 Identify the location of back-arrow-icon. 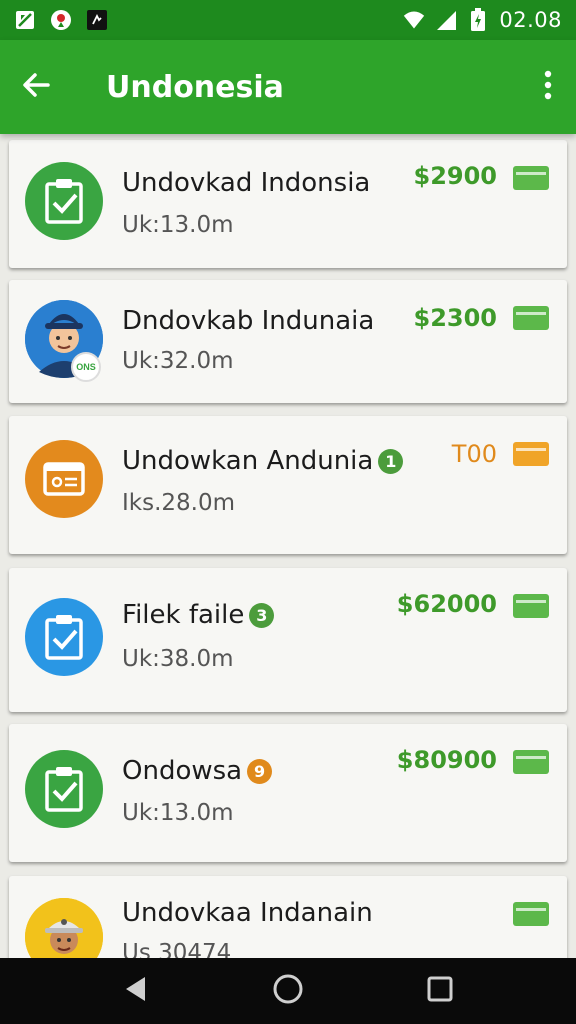
(36, 87).